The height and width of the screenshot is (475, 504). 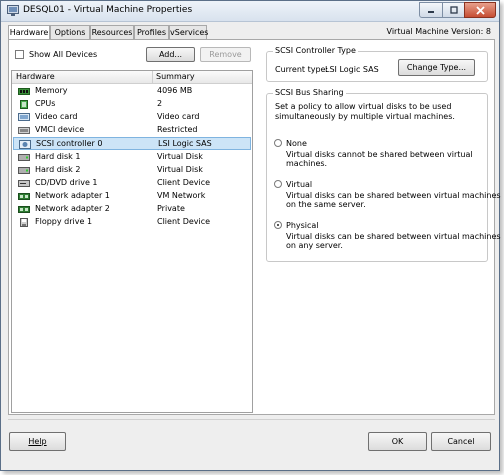 I want to click on hardware-summary: VM Network, so click(x=181, y=195).